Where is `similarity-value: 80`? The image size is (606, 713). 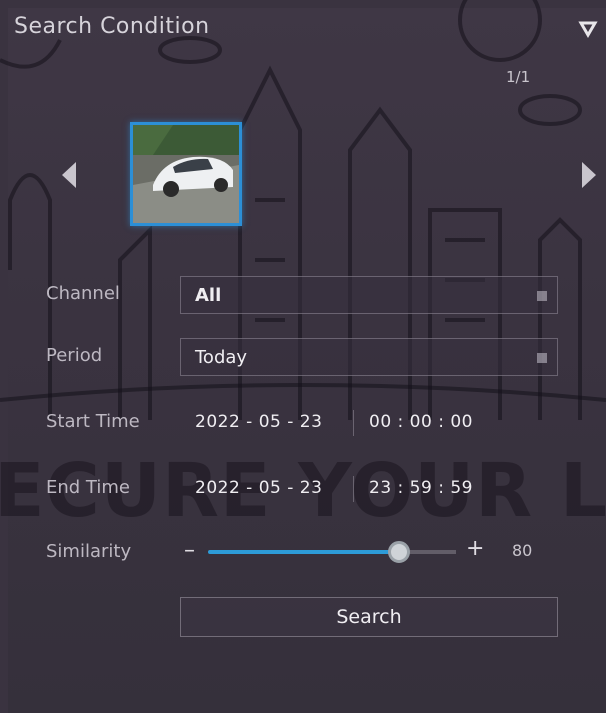 similarity-value: 80 is located at coordinates (522, 550).